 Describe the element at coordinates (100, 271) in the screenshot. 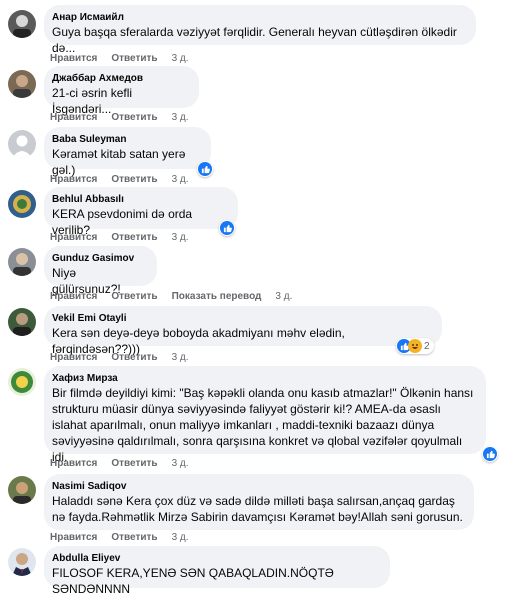

I see `comment-bubble: Gunduz Gasimov Niyə gülürsunuz?!` at that location.